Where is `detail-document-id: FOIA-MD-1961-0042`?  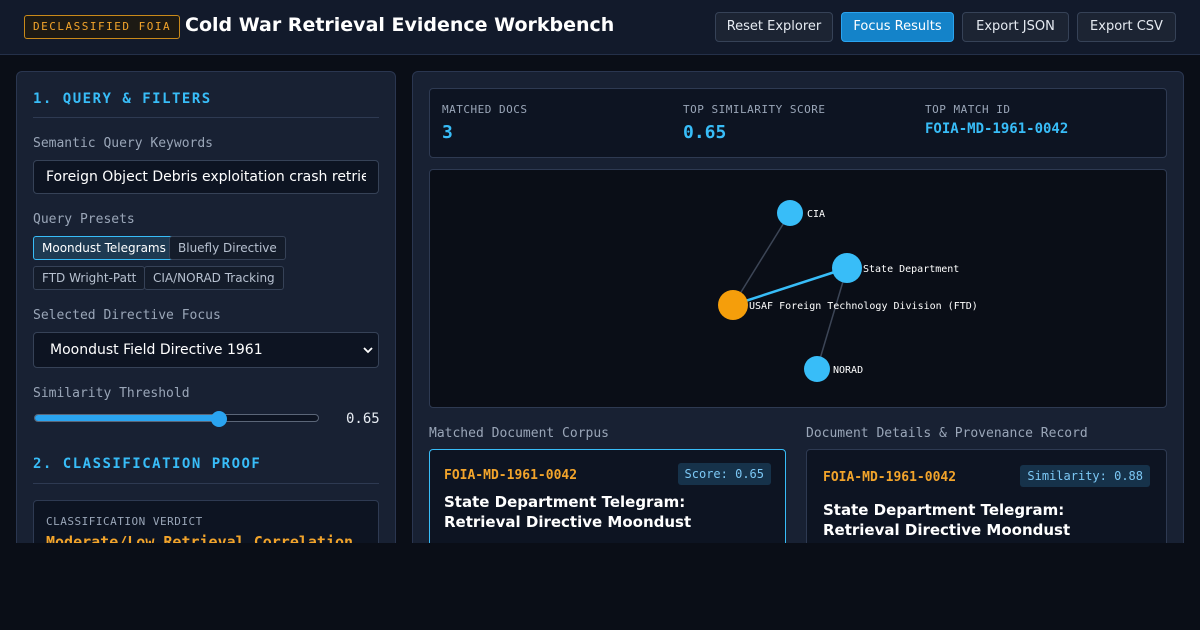 detail-document-id: FOIA-MD-1961-0042 is located at coordinates (890, 477).